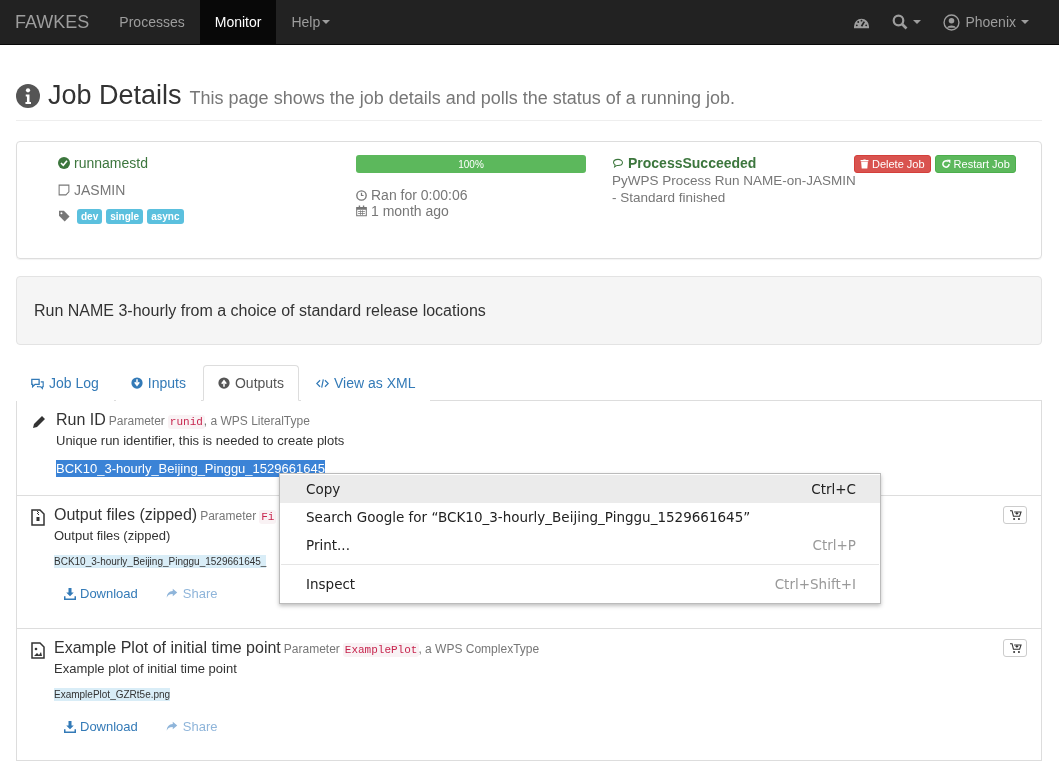 The image size is (1059, 771). Describe the element at coordinates (90, 216) in the screenshot. I see `tag-label: dev` at that location.